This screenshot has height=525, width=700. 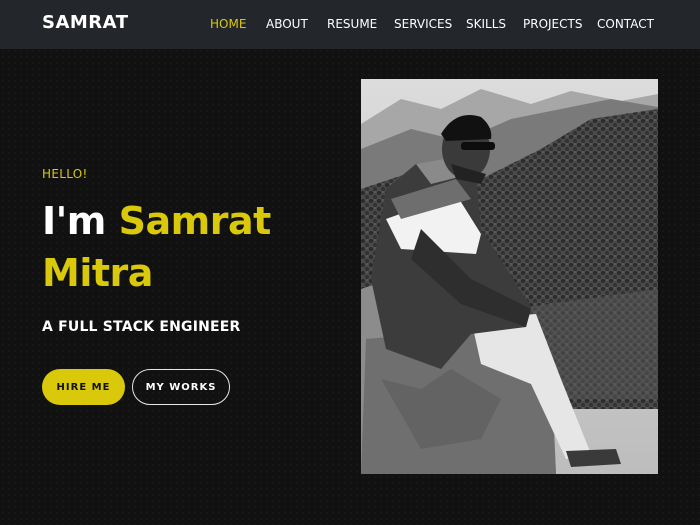 I want to click on hire-me-button: HIRE ME, so click(x=83, y=387).